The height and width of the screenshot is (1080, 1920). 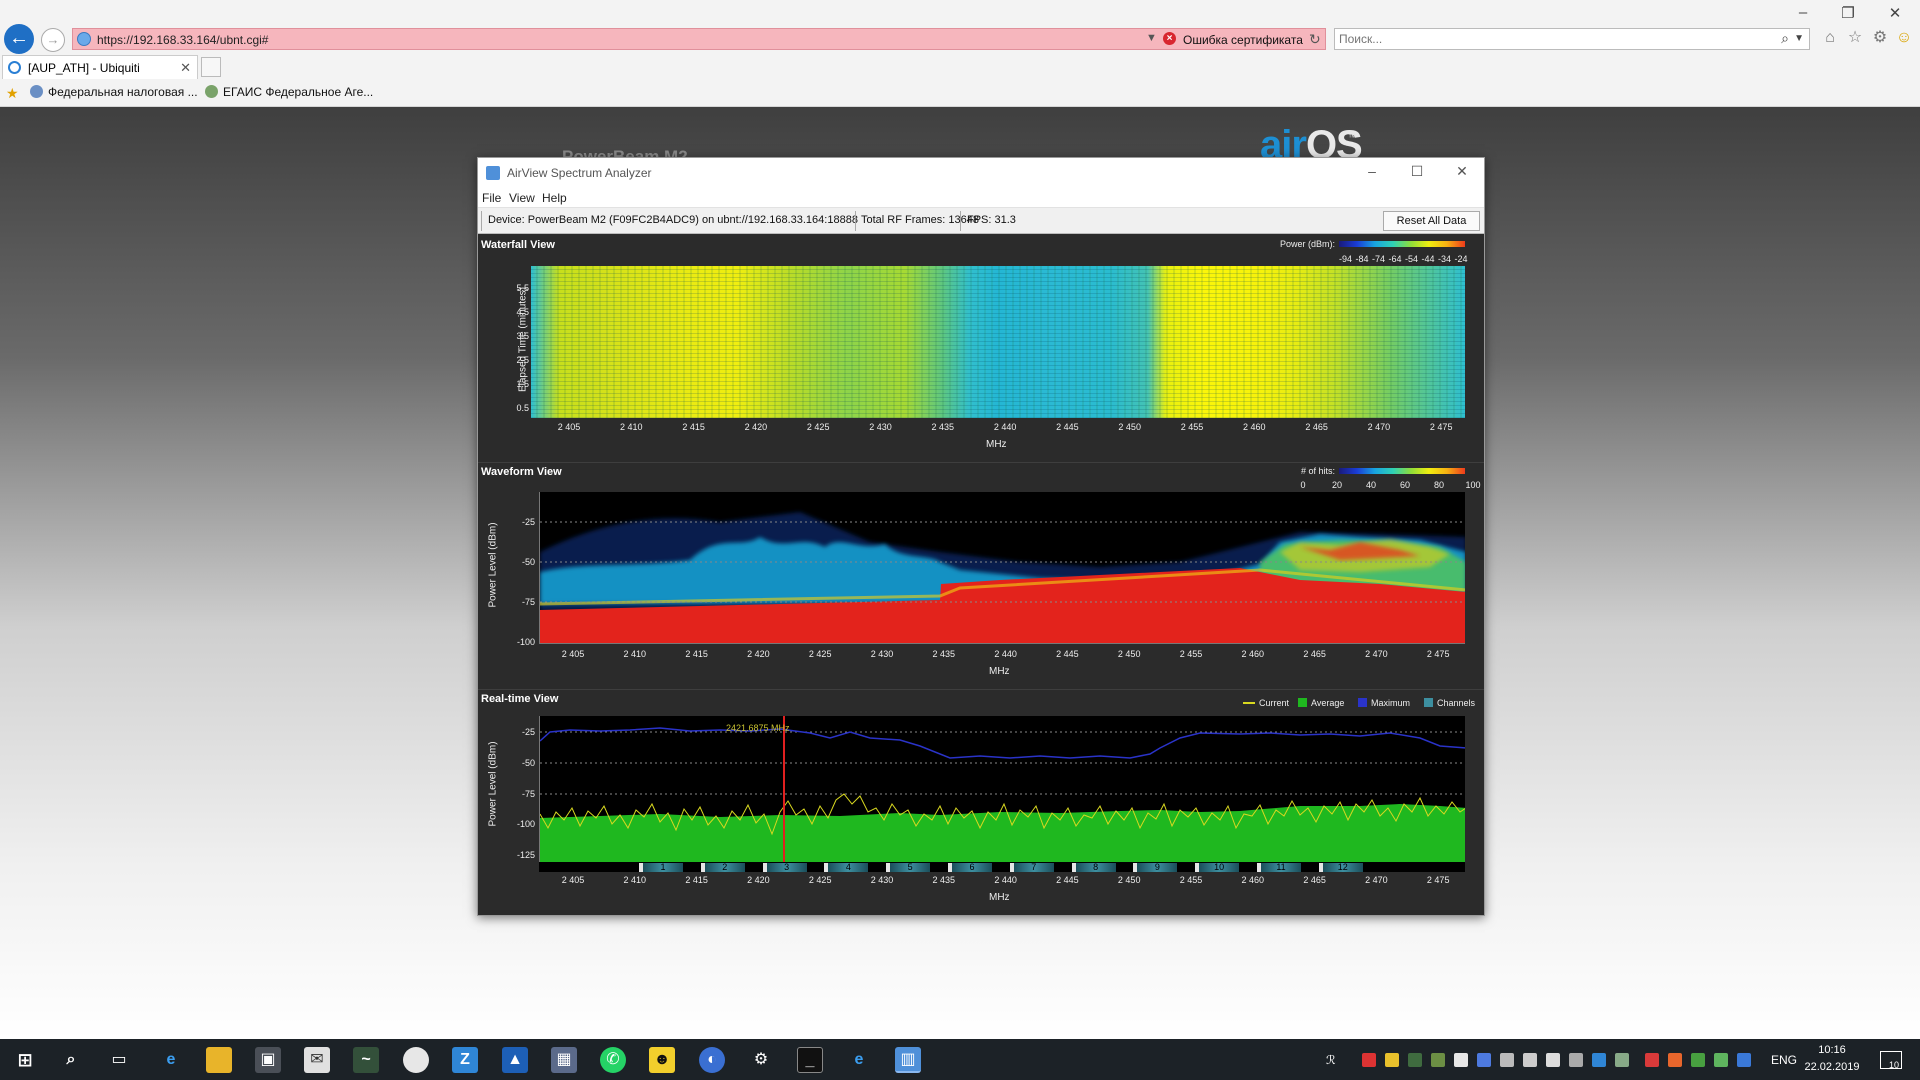 I want to click on favorite-site-icon, so click(x=211, y=91).